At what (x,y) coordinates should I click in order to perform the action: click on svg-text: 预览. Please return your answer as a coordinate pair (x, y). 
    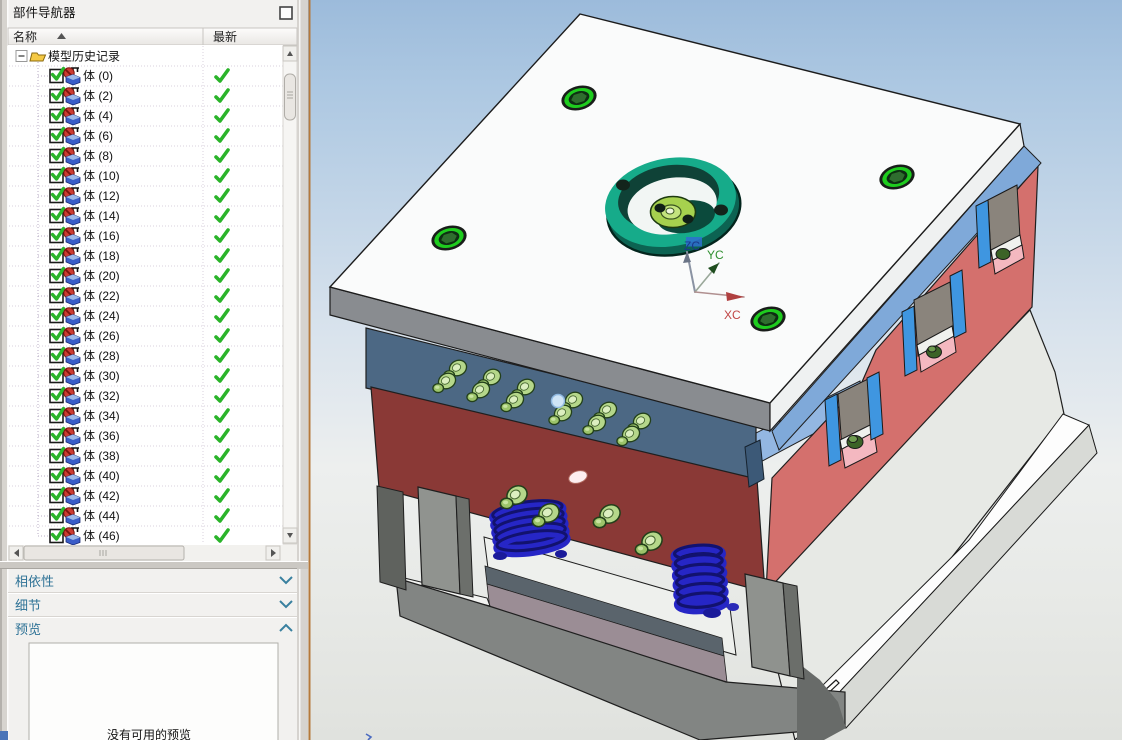
    Looking at the image, I should click on (28, 629).